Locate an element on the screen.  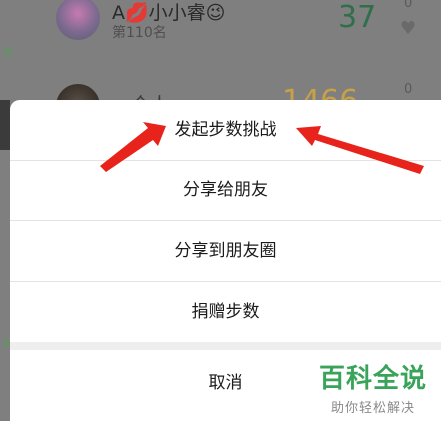
side-mark: 浏 is located at coordinates (7, 52).